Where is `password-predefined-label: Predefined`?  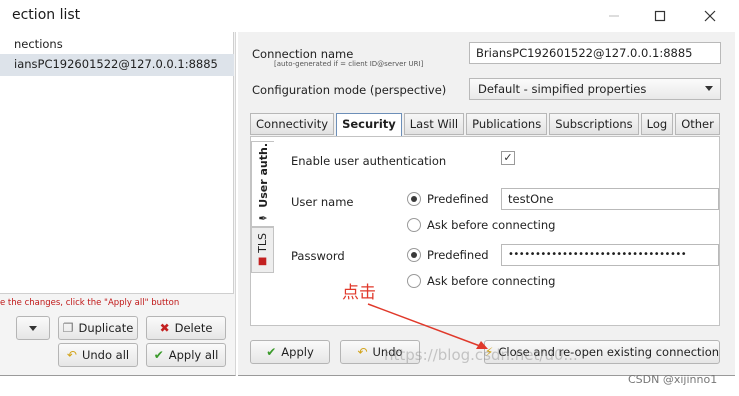
password-predefined-label: Predefined is located at coordinates (458, 255).